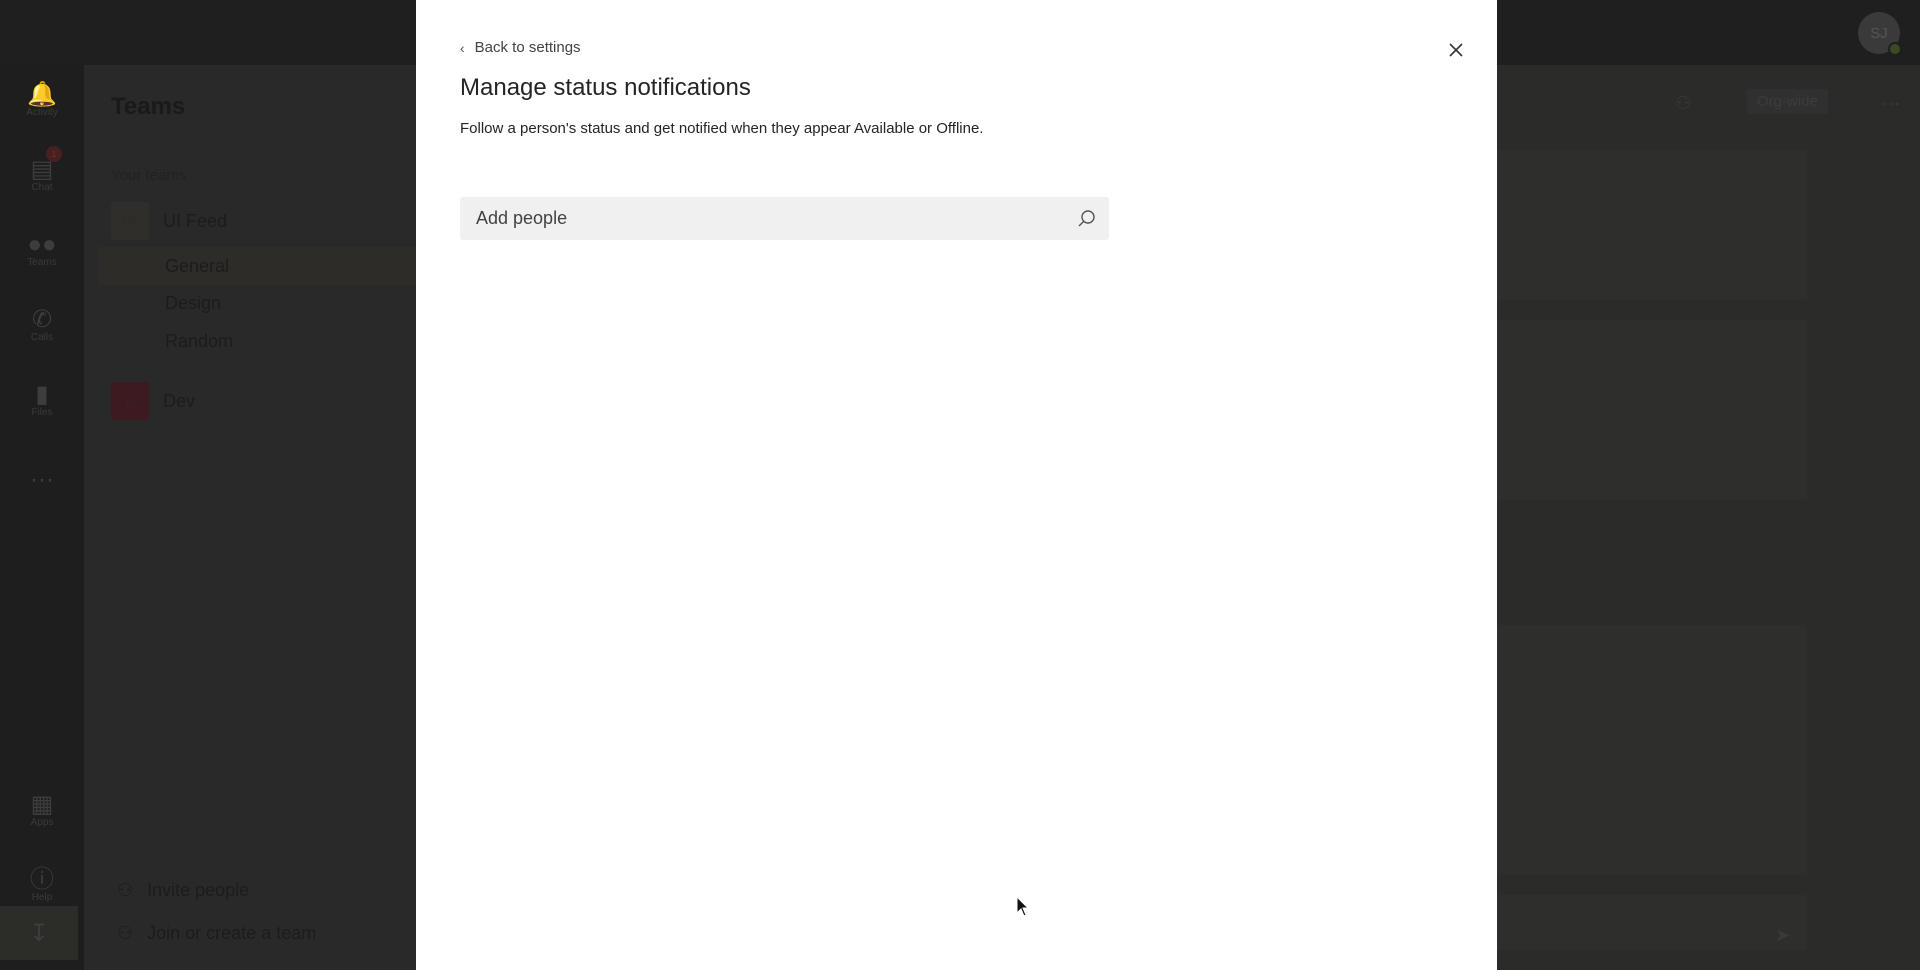  Describe the element at coordinates (198, 890) in the screenshot. I see `invite-label: Invite people` at that location.